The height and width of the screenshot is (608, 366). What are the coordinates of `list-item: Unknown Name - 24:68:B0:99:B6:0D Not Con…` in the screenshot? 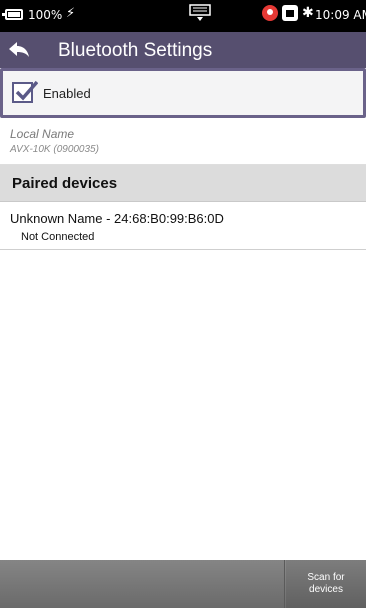 It's located at (183, 226).